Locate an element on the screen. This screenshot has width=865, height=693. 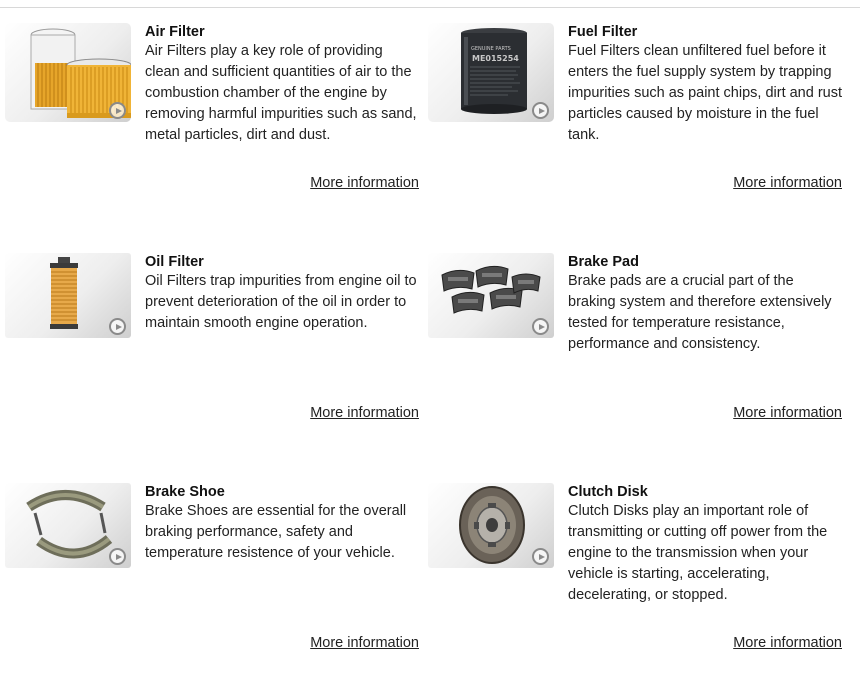
oil-filter-image is located at coordinates (68, 295).